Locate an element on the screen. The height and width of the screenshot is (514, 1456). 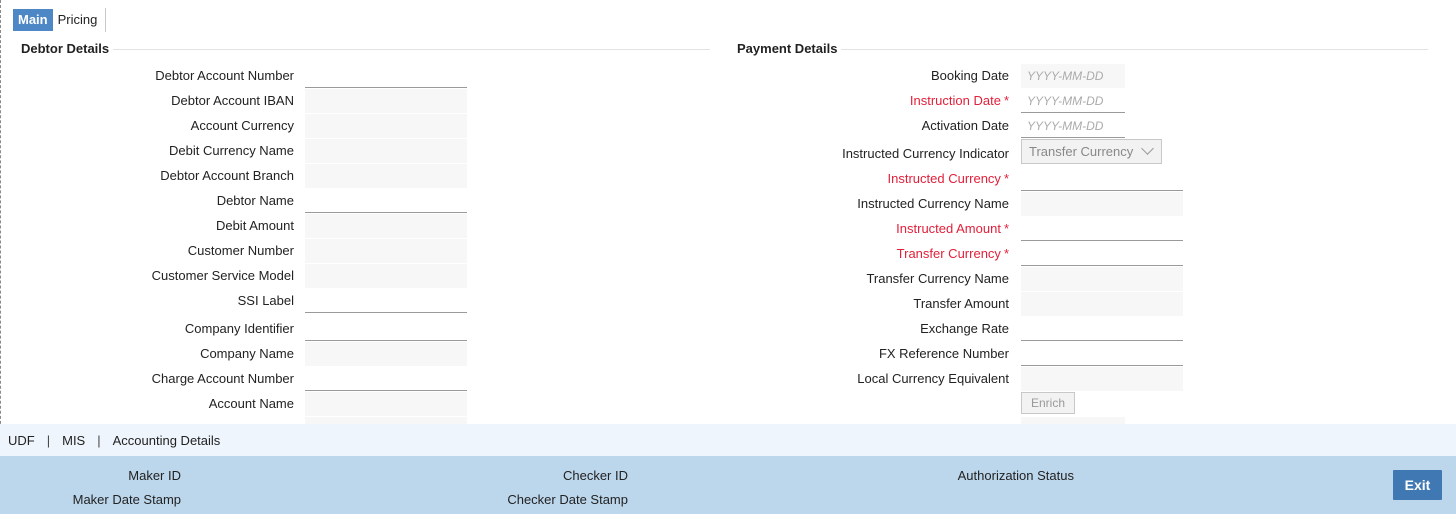
chevron-down-icon is located at coordinates (1147, 148).